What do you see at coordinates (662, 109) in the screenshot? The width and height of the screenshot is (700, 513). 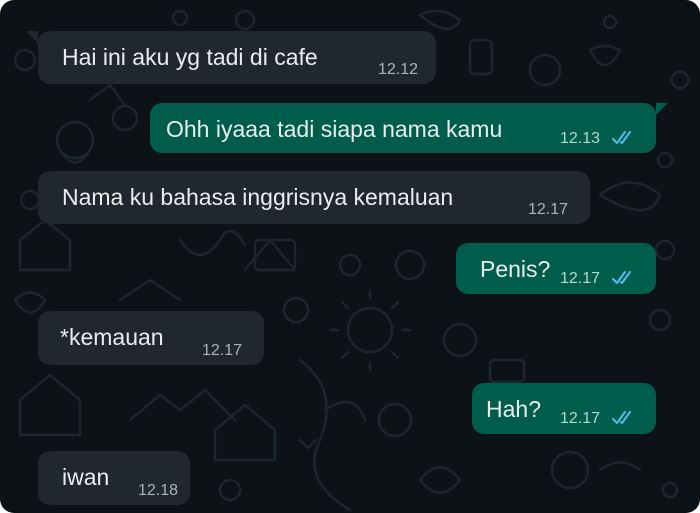 I see `outgoing-bubble-tail` at bounding box center [662, 109].